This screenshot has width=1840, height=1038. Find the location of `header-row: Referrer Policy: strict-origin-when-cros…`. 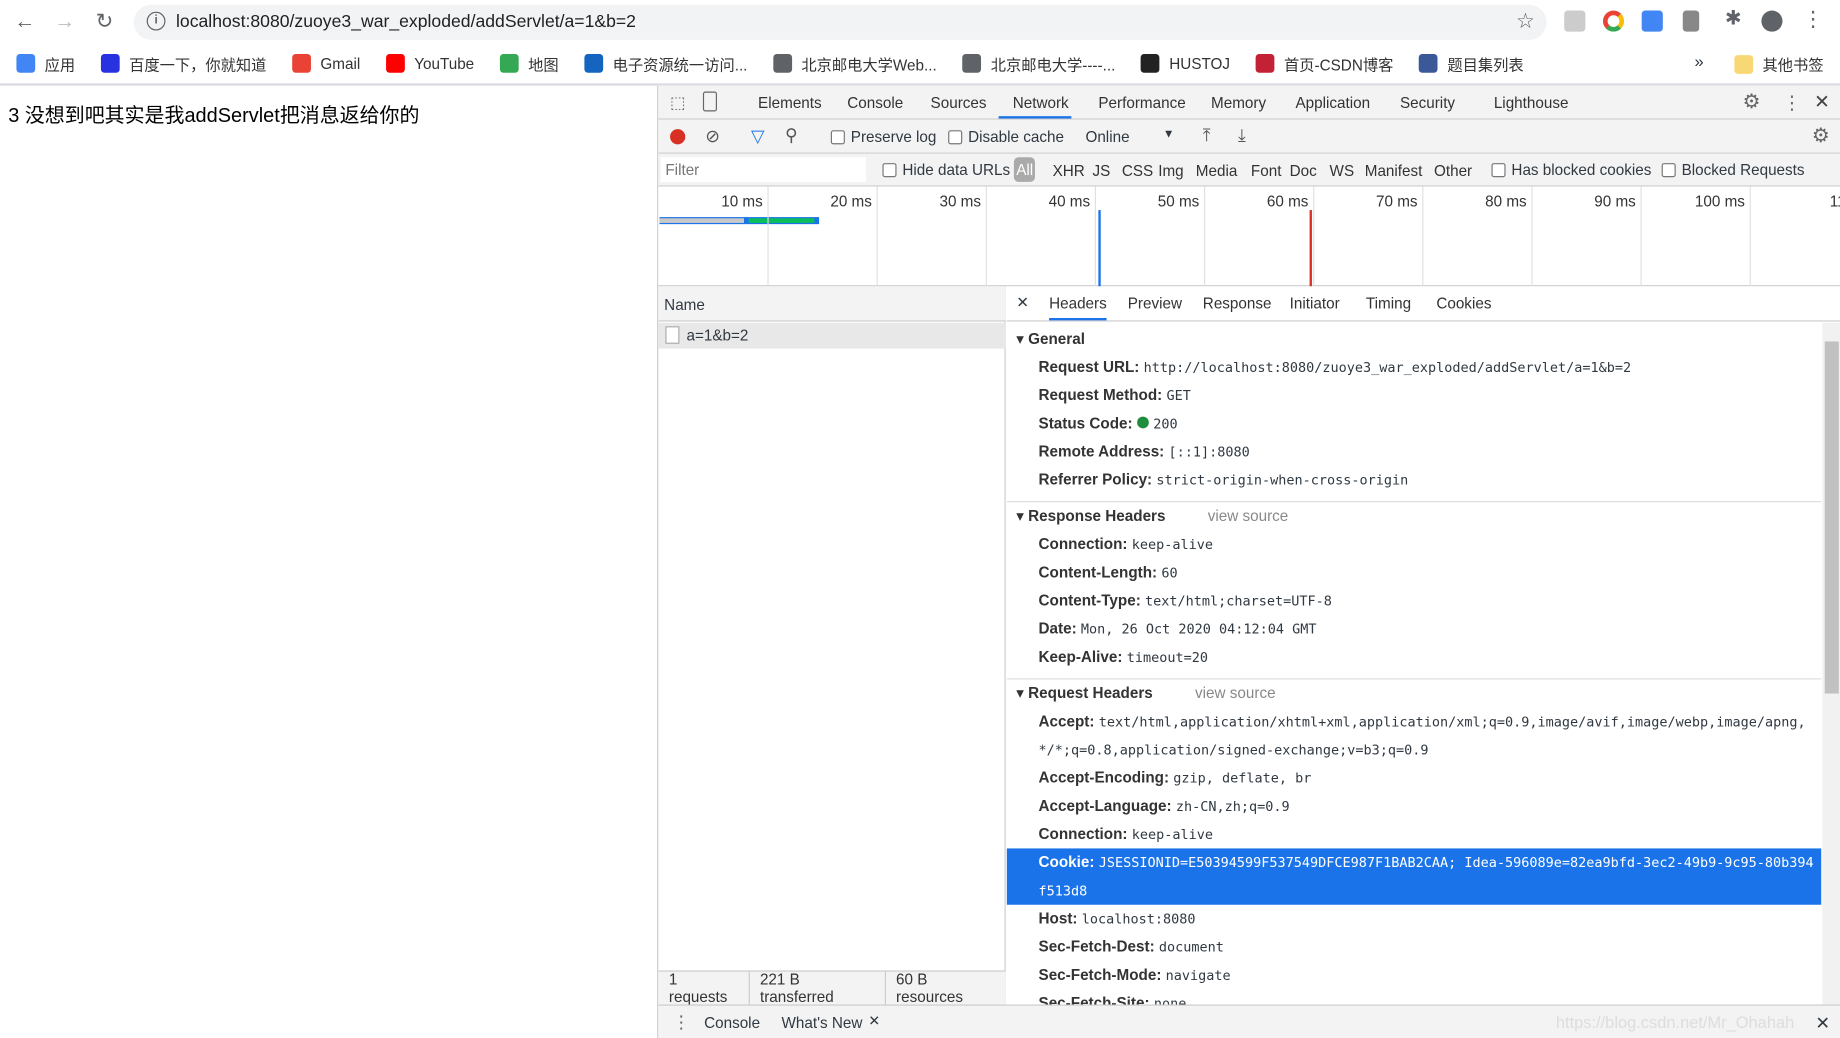

header-row: Referrer Policy: strict-origin-when-cros… is located at coordinates (1414, 480).